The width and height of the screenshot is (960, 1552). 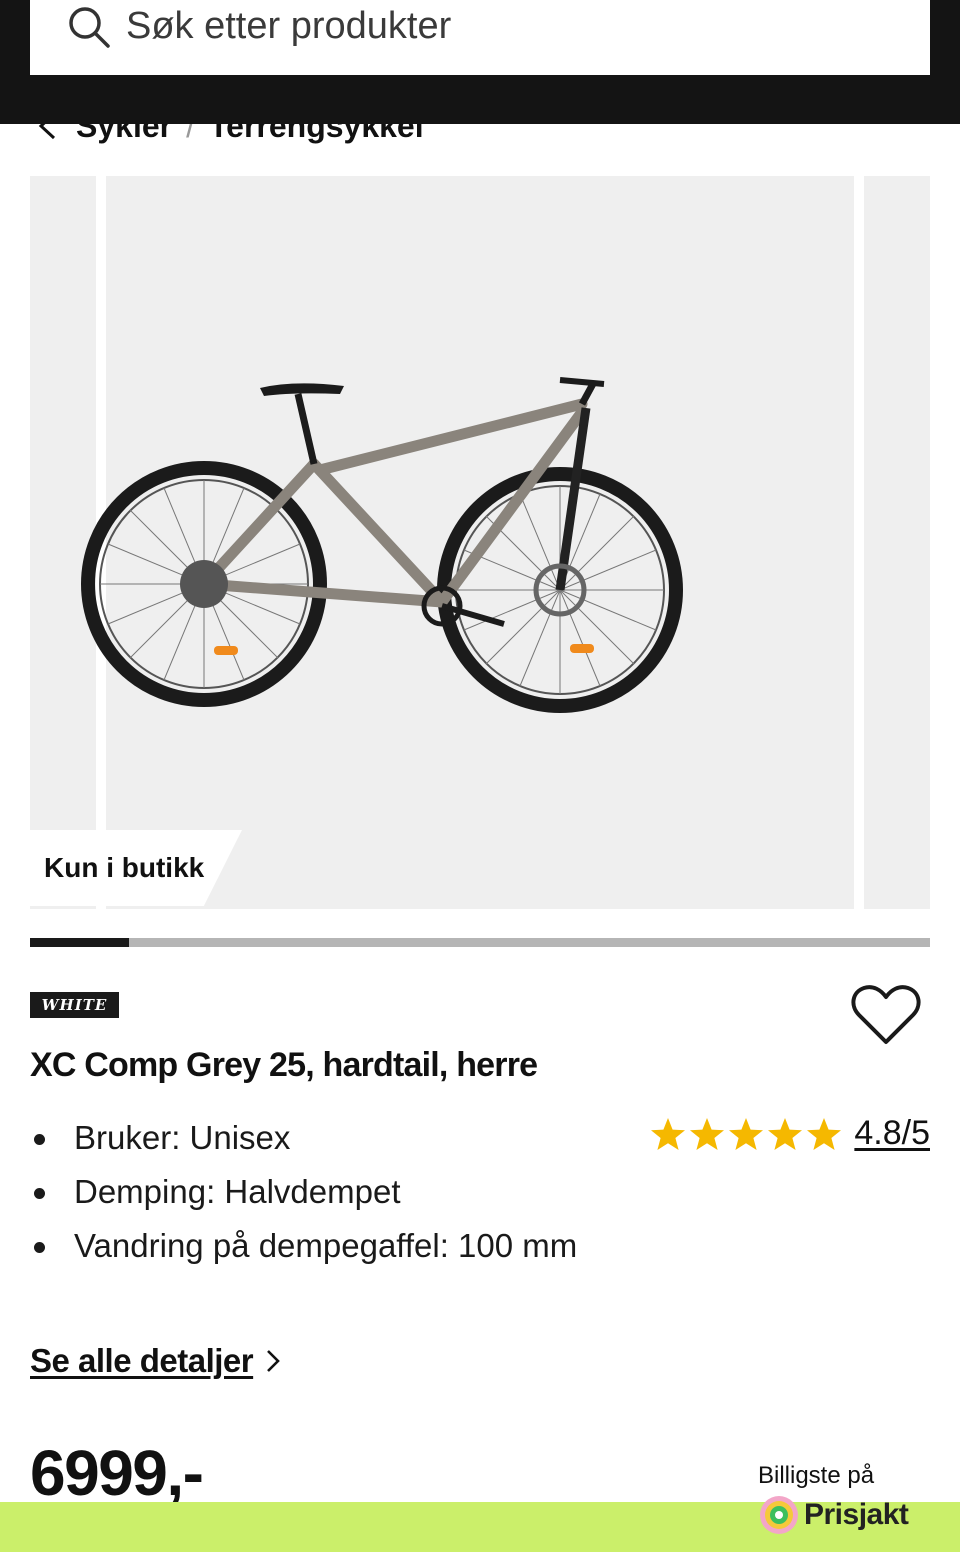 I want to click on gallery-progress-bar, so click(x=480, y=942).